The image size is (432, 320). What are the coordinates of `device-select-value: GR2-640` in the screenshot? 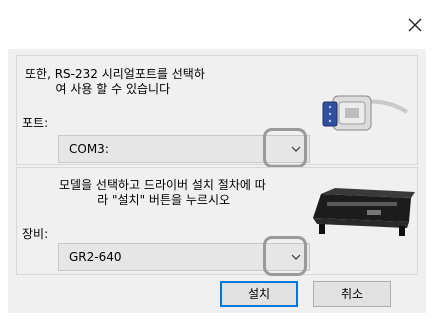 It's located at (95, 257).